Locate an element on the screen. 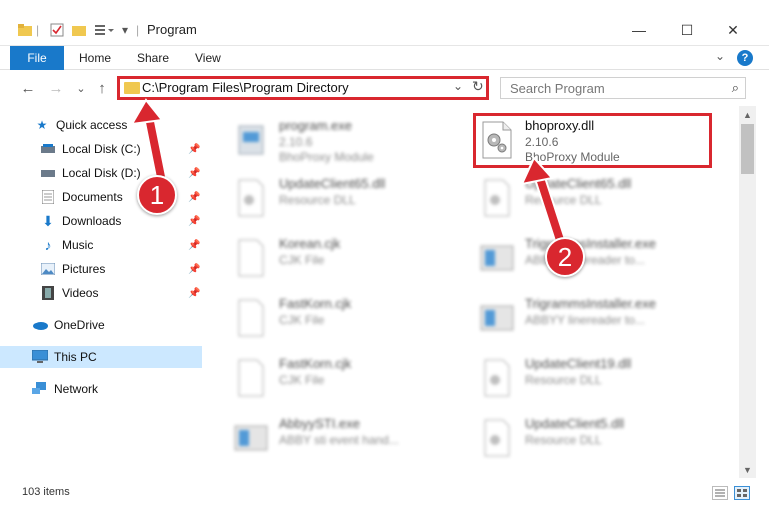 This screenshot has width=769, height=511. address-path: C:\Program Files\Program Directory is located at coordinates (245, 87).